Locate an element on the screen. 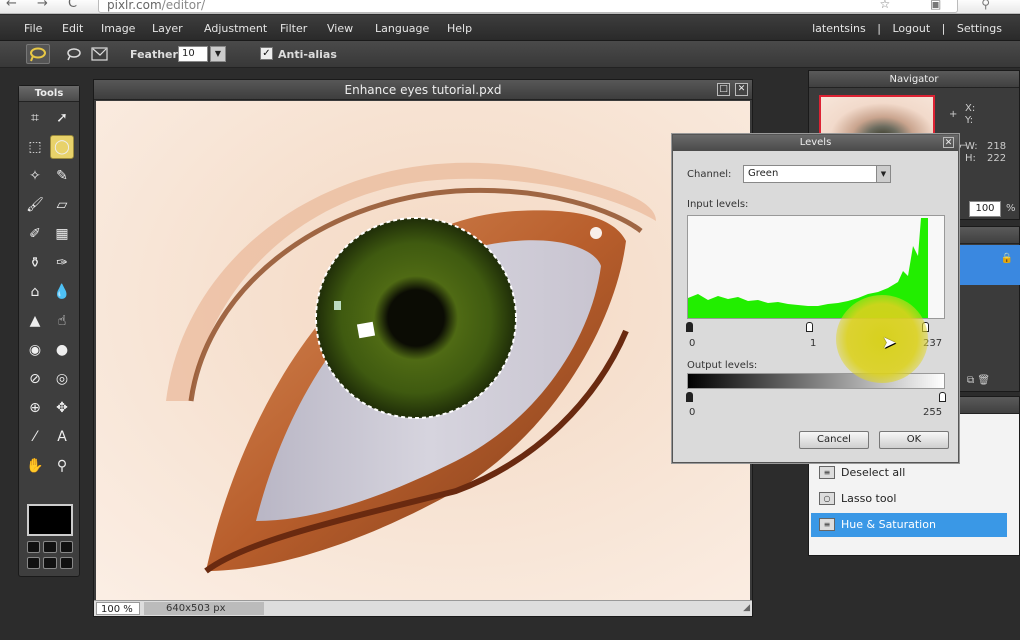 This screenshot has width=1020, height=640. settings-link: Settings is located at coordinates (979, 28).